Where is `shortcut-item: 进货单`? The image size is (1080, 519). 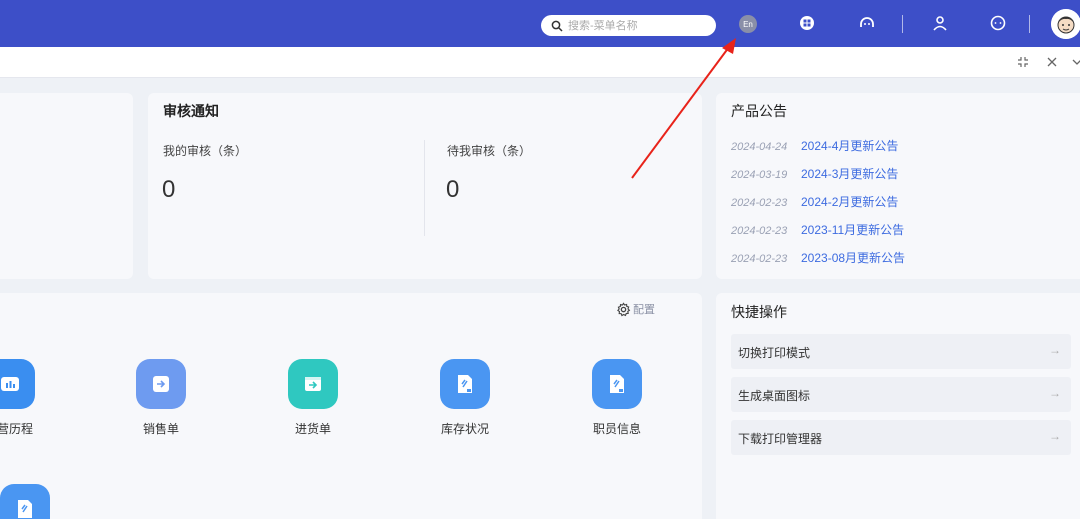
shortcut-item: 进货单 is located at coordinates (313, 398).